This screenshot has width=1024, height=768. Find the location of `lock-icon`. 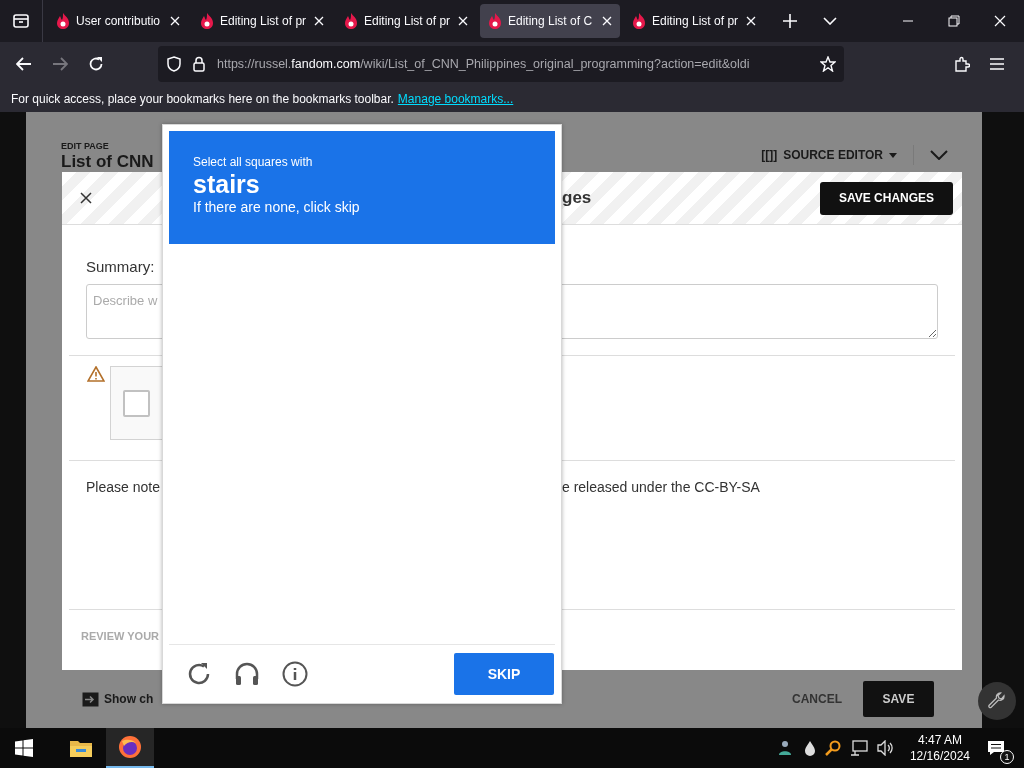

lock-icon is located at coordinates (199, 64).